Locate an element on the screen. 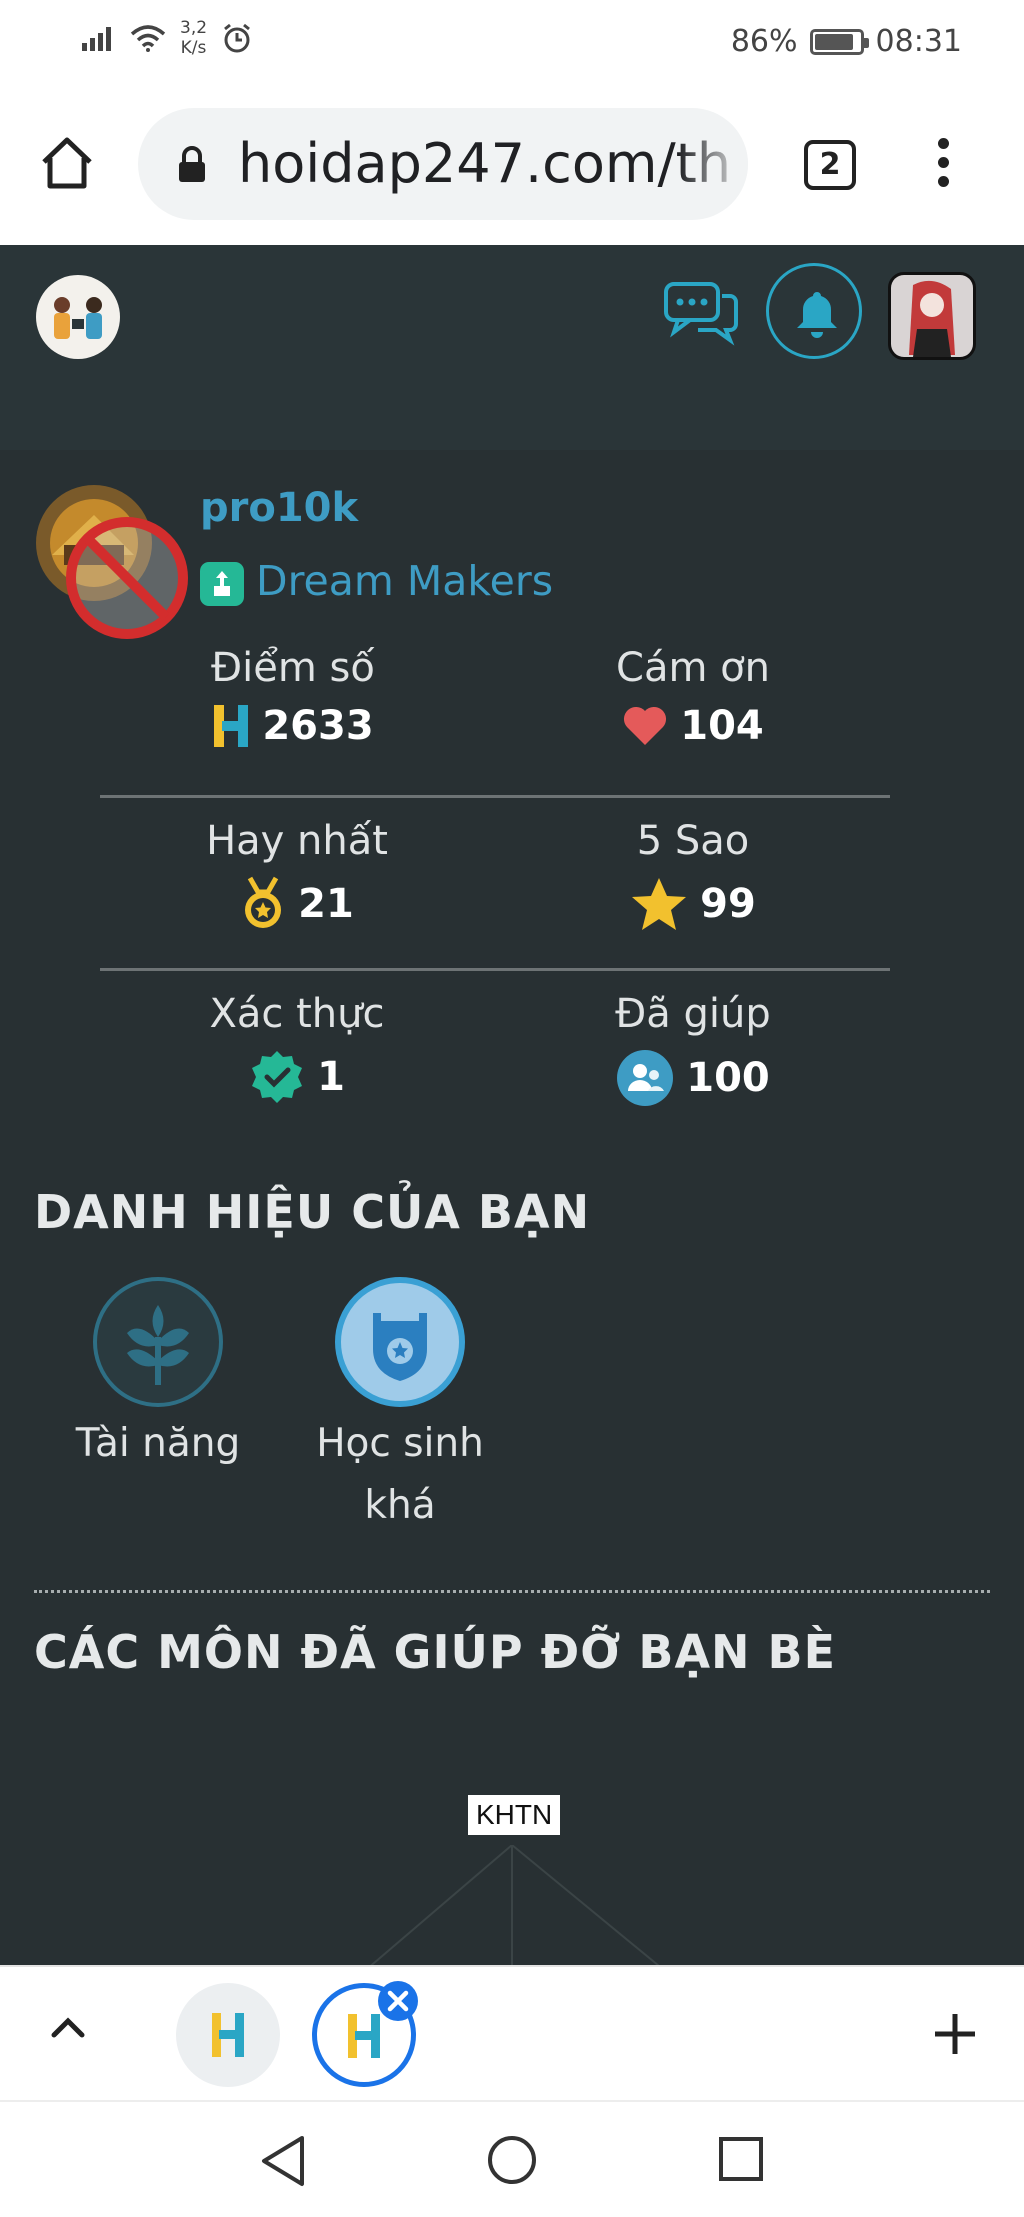 Image resolution: width=1024 pixels, height=2217 pixels. badge-good-student: Học sinh khá is located at coordinates (400, 1407).